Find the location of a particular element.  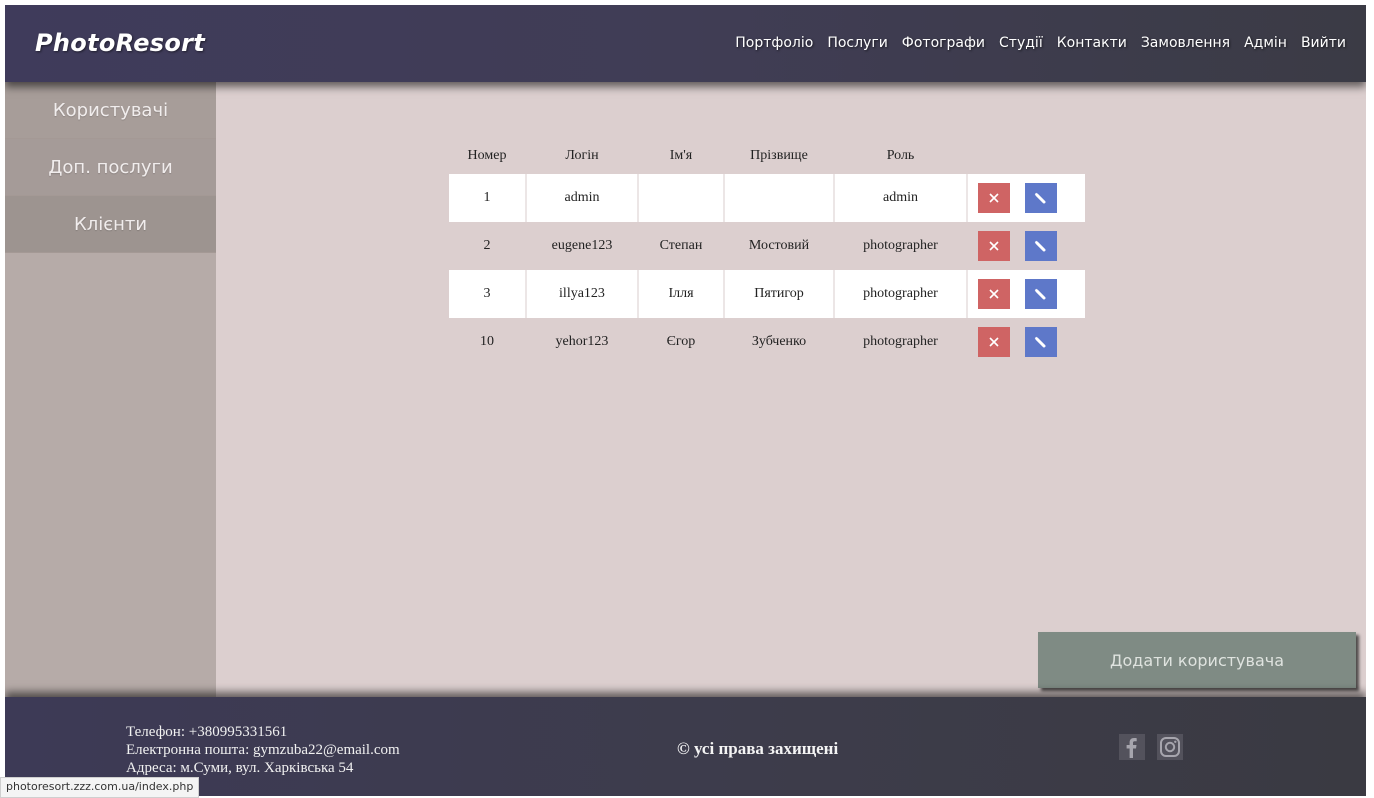

cell-login: admin is located at coordinates (581, 198).